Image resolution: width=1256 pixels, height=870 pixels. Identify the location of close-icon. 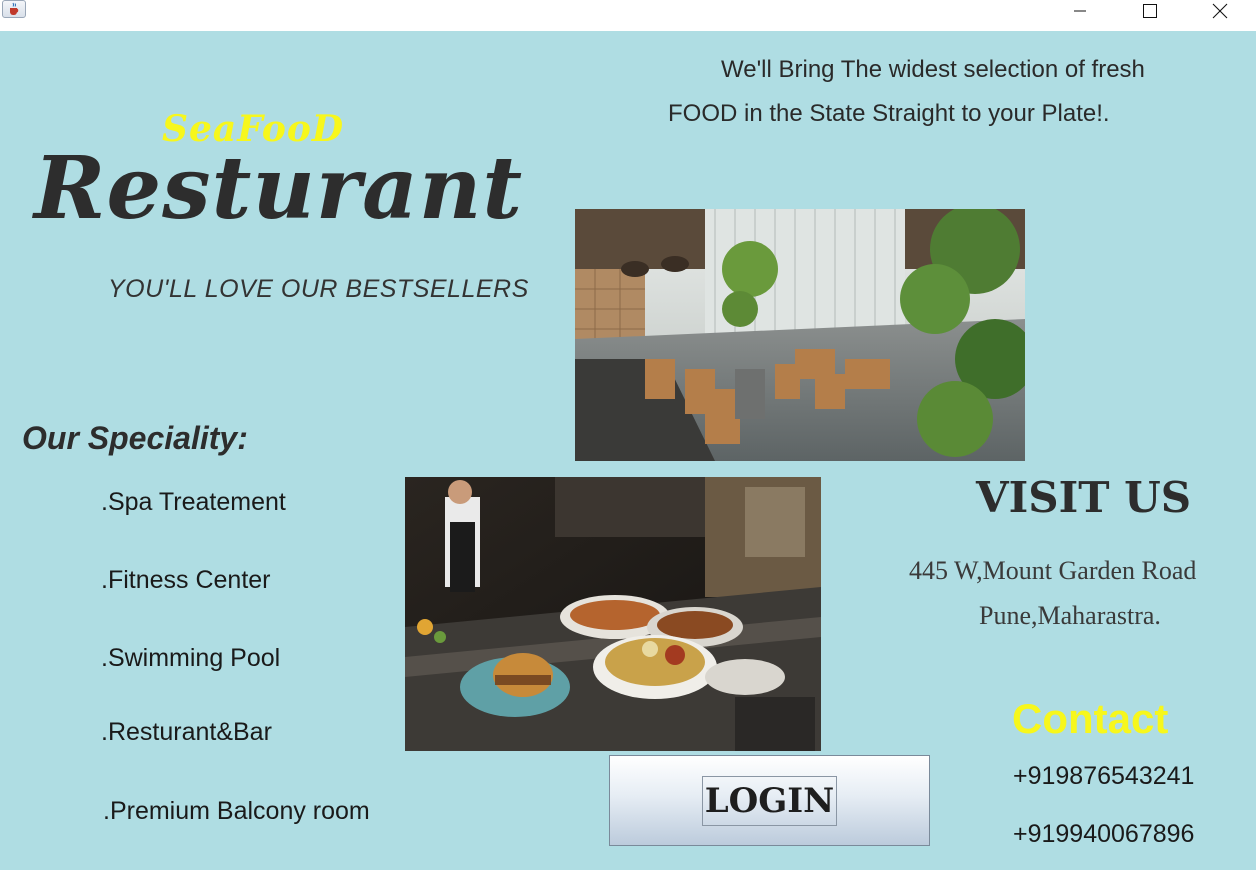
(1220, 11).